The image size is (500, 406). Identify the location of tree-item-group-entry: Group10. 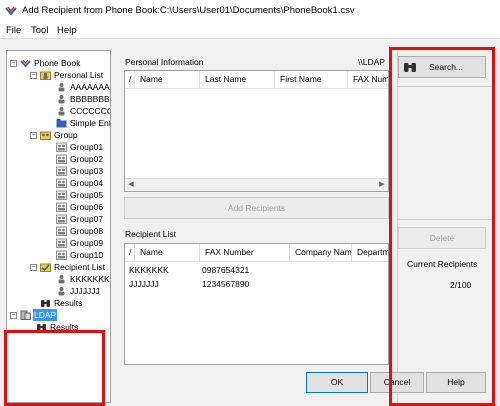
(80, 255).